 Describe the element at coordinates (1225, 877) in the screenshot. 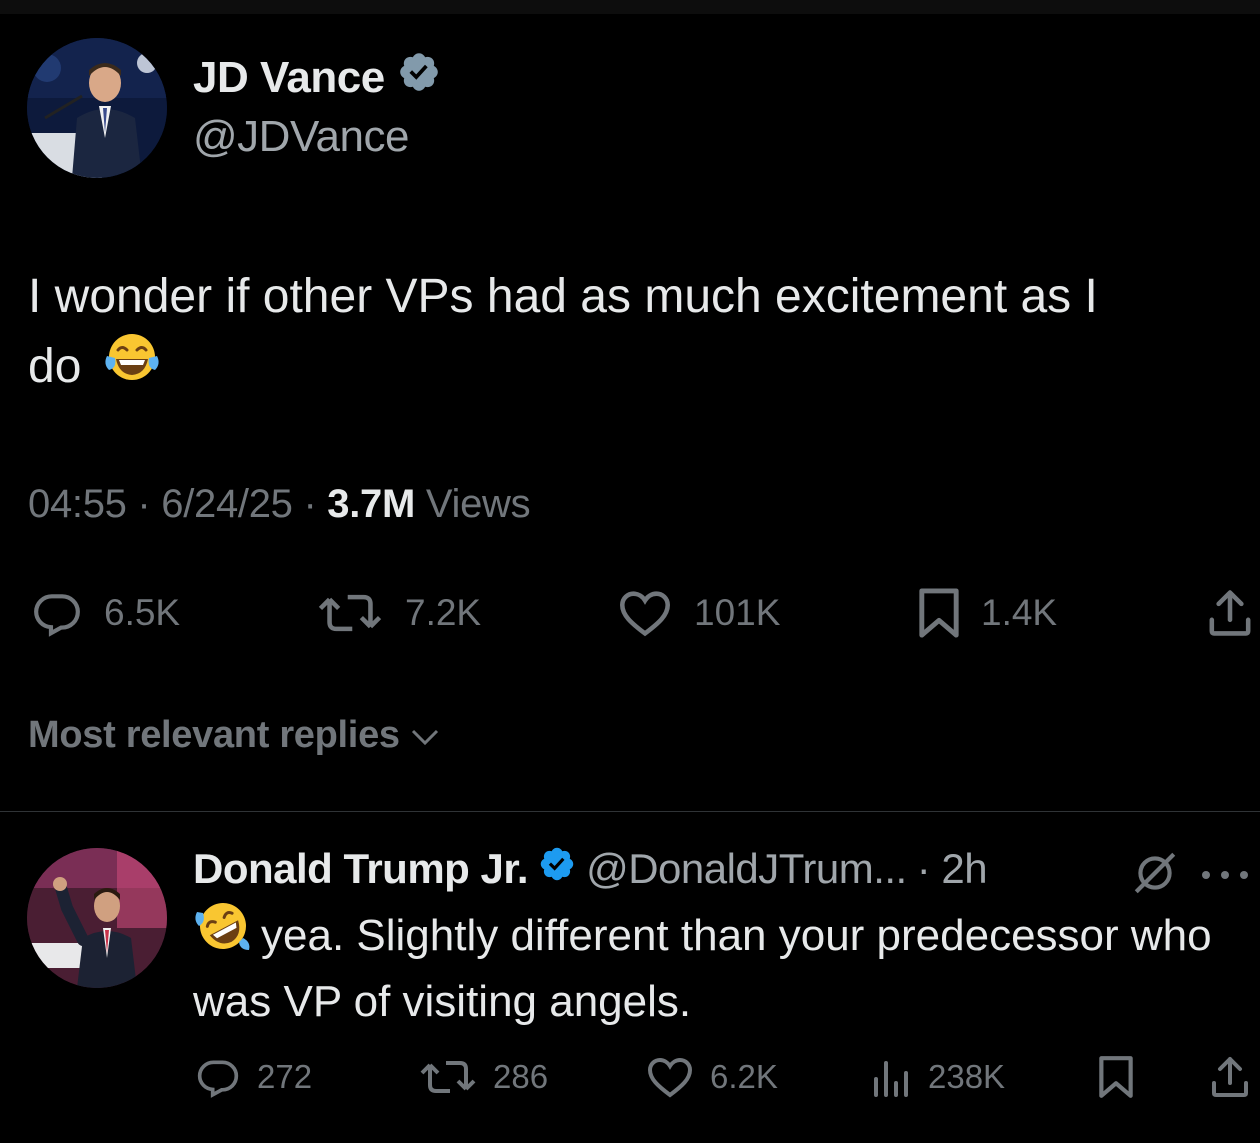

I see `more-icon` at that location.